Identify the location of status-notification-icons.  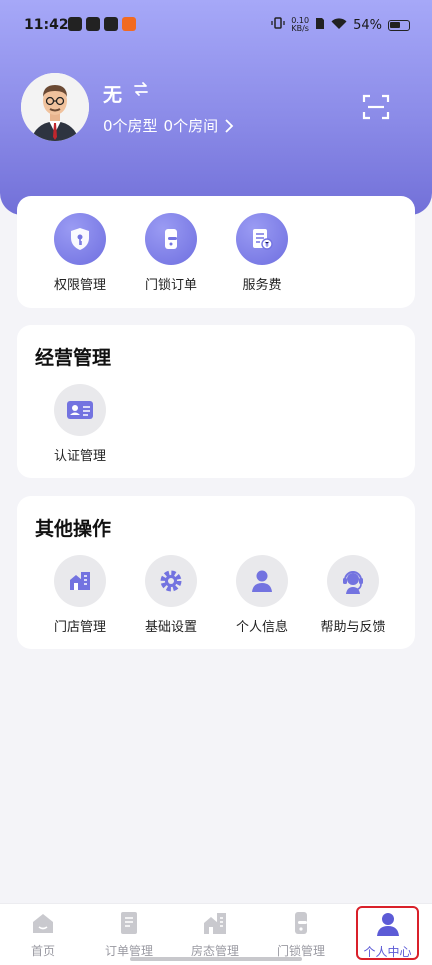
(102, 24).